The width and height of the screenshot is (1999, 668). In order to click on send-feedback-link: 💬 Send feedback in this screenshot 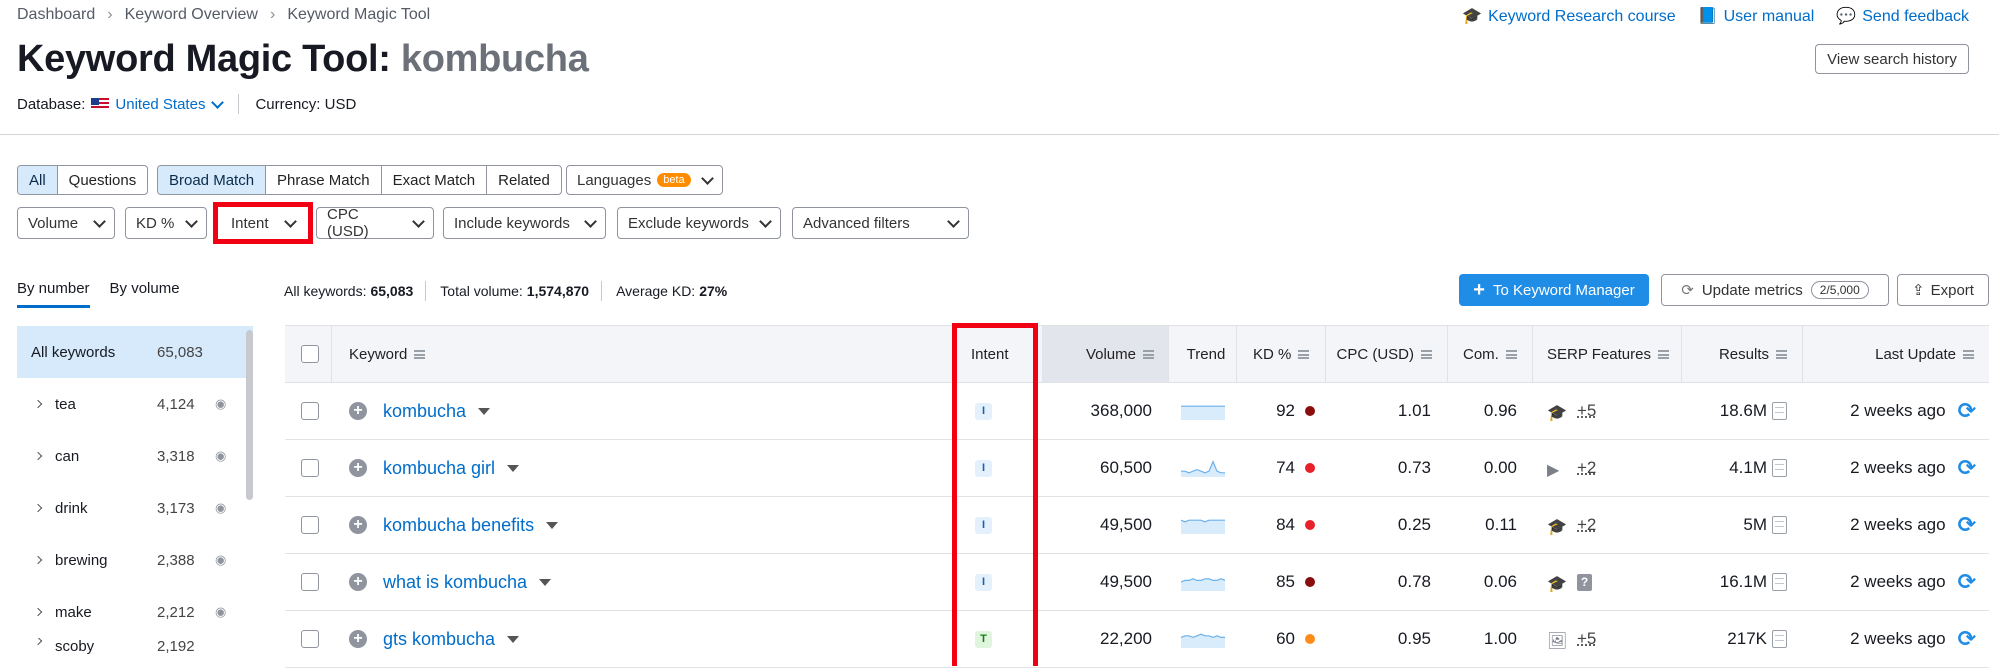, I will do `click(1902, 16)`.